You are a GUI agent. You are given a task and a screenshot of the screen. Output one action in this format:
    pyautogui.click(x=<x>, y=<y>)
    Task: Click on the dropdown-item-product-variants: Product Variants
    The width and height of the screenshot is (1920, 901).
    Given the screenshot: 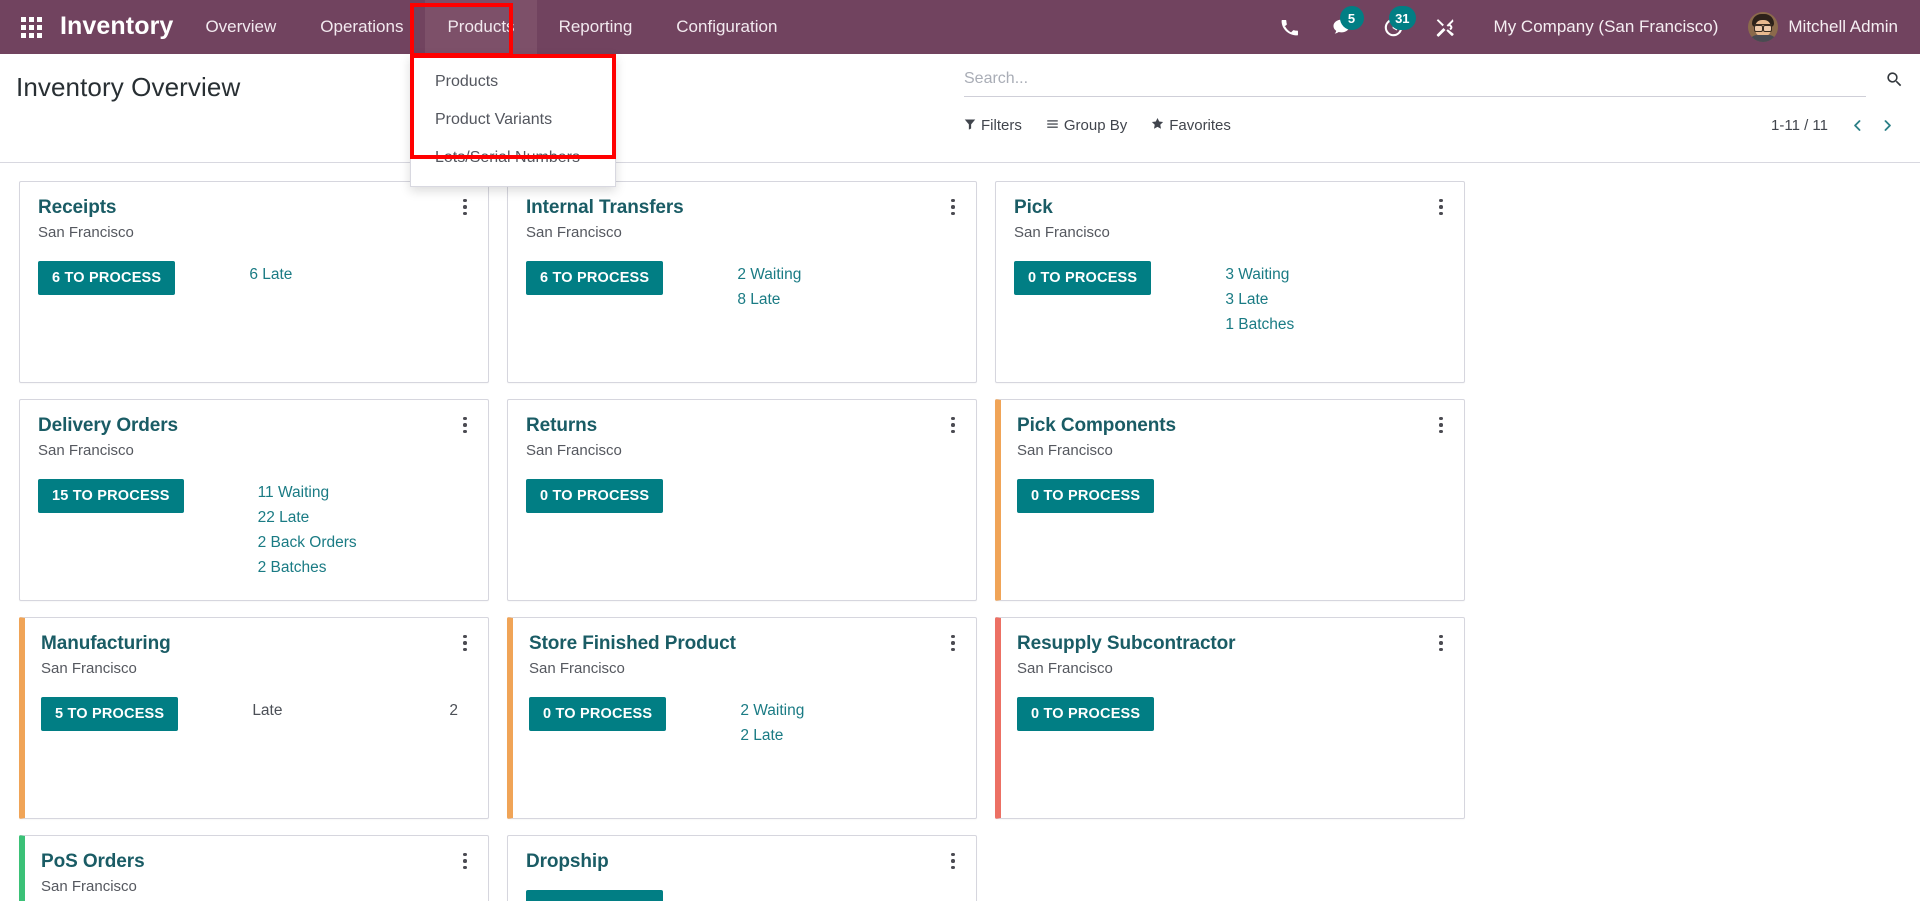 What is the action you would take?
    pyautogui.click(x=513, y=120)
    